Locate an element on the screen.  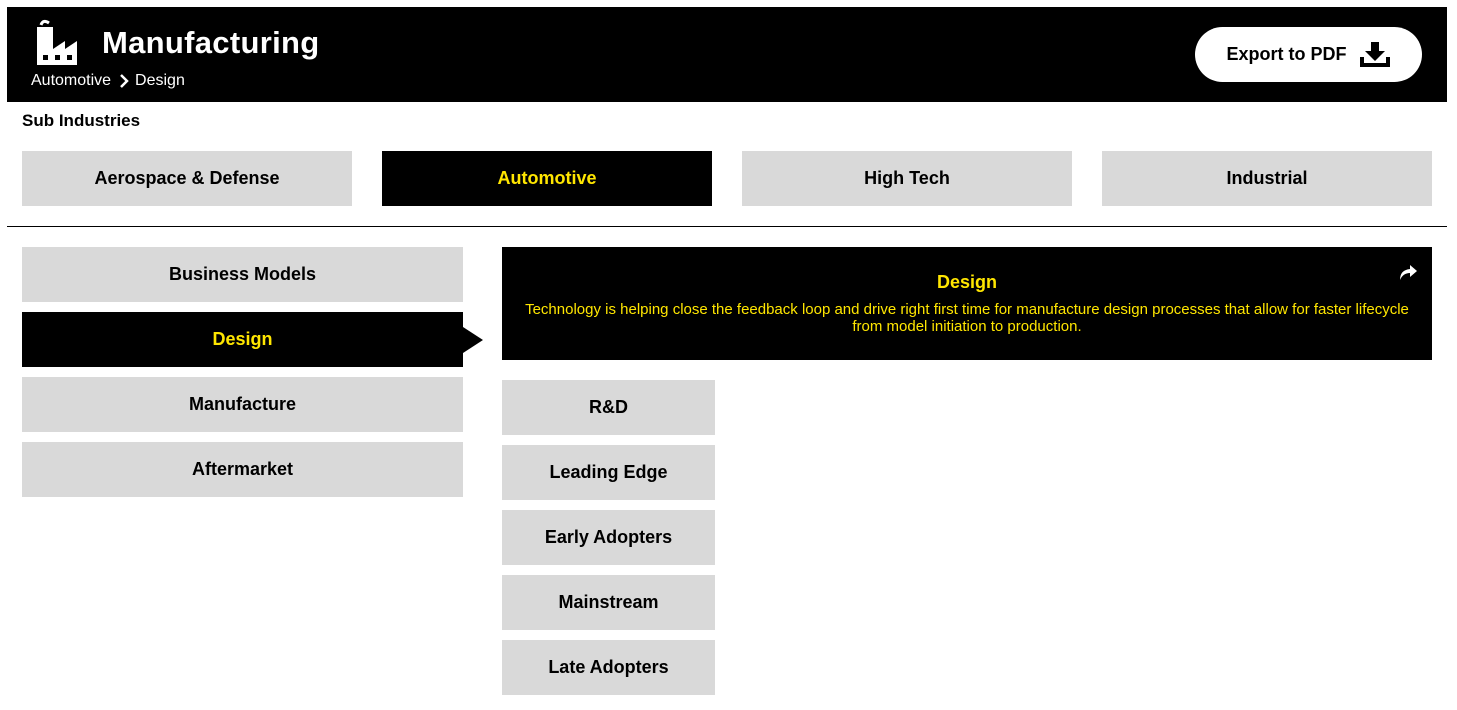
category-aftermarket: Aftermarket is located at coordinates (242, 469).